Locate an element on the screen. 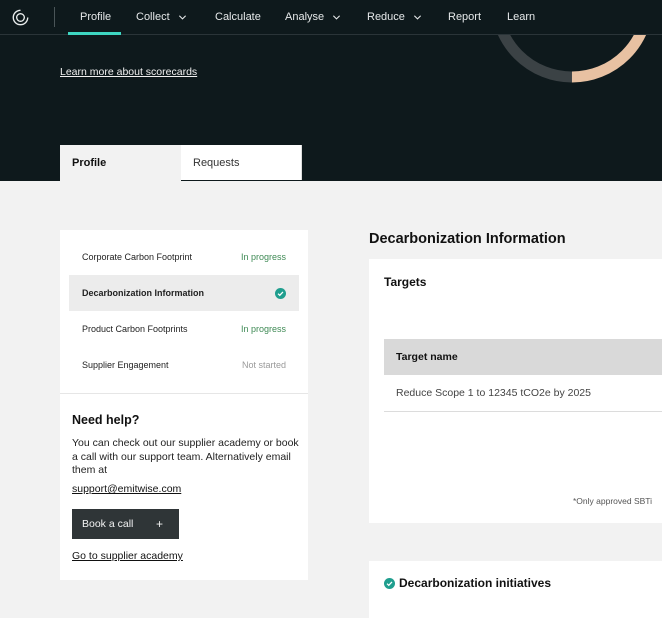 The width and height of the screenshot is (662, 618). nav-calculate: Calculate is located at coordinates (238, 17).